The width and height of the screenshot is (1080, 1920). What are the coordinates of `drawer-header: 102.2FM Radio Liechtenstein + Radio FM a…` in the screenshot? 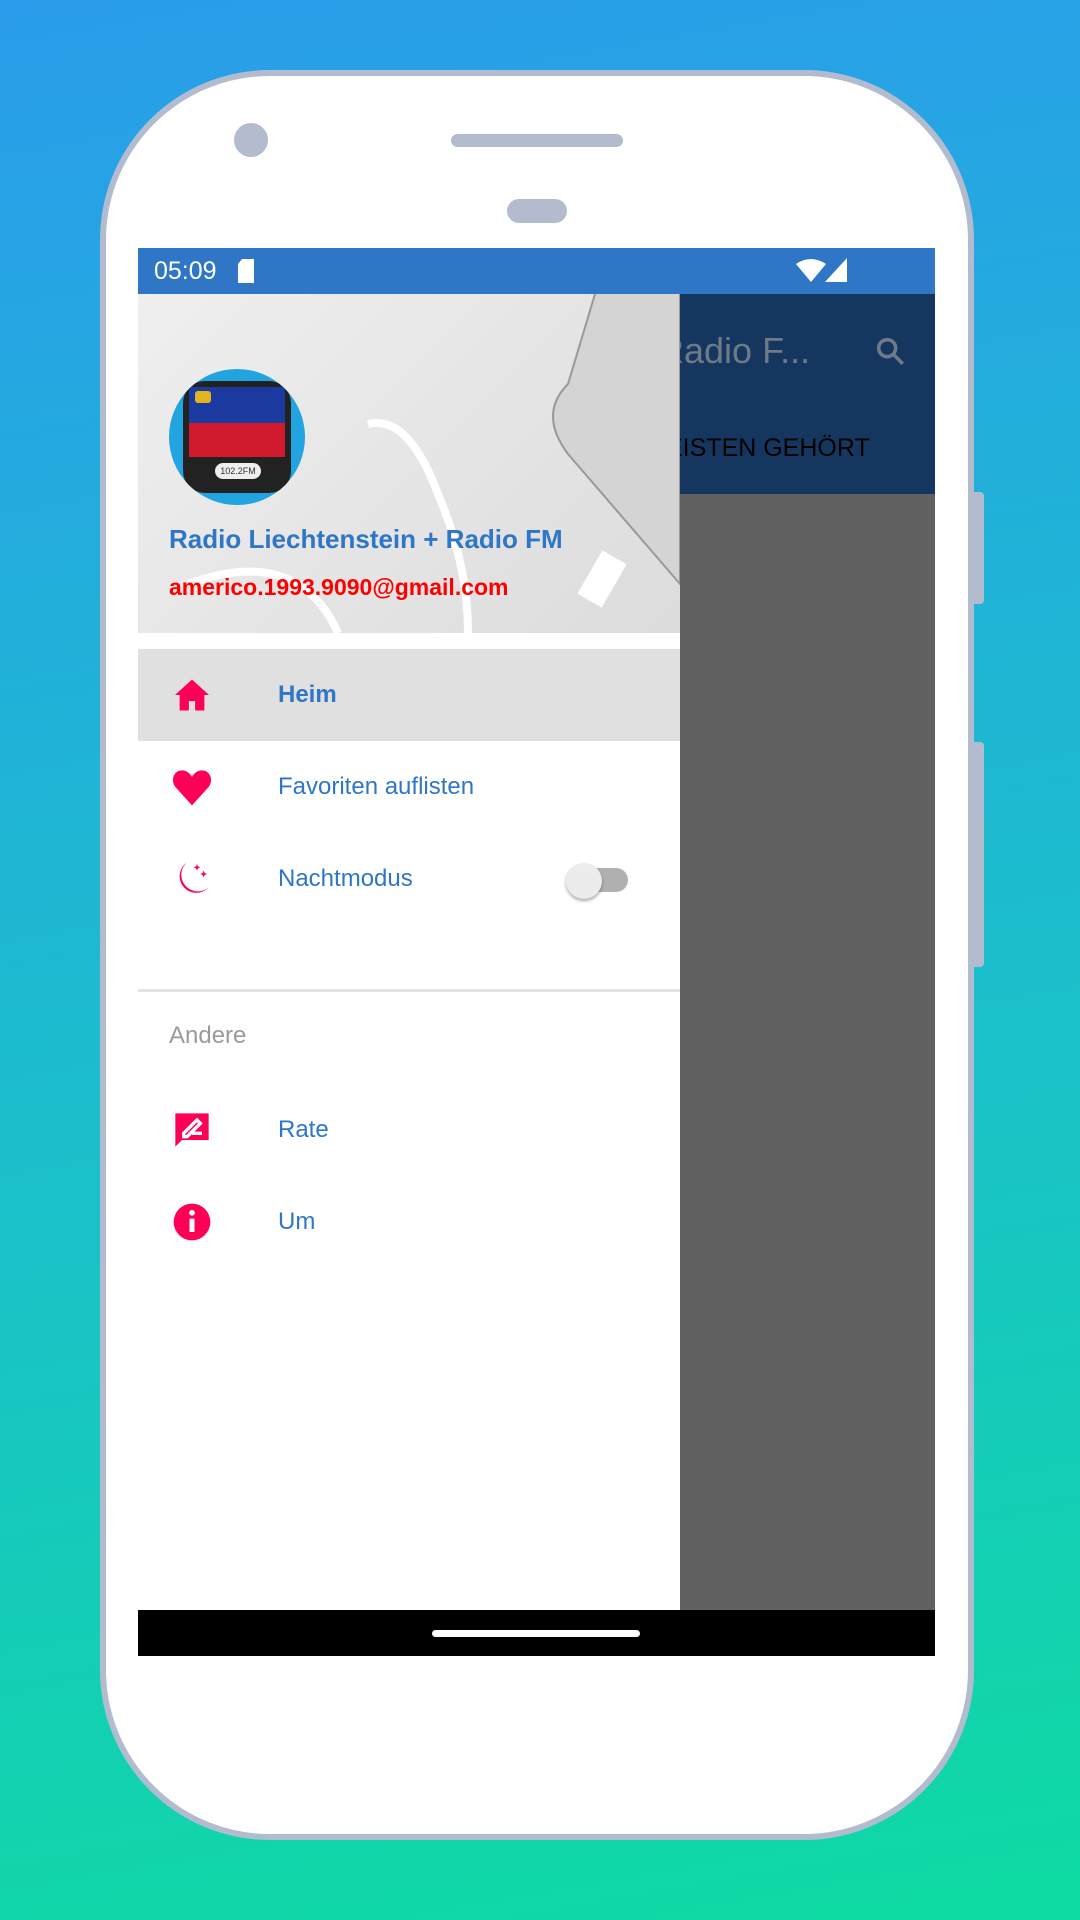 It's located at (409, 463).